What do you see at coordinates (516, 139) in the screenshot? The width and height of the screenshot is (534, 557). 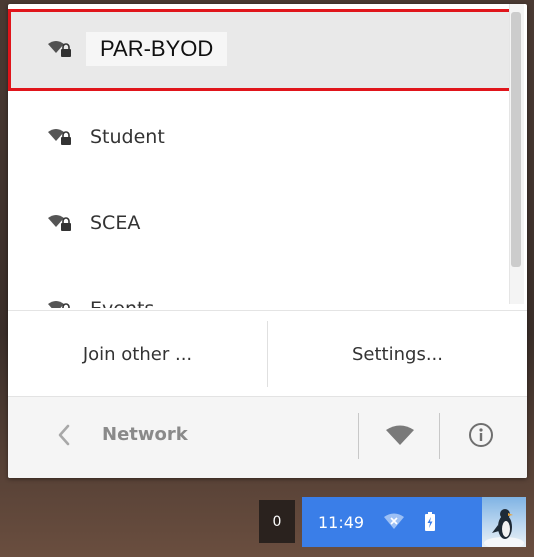 I see `scrollbar-thumb` at bounding box center [516, 139].